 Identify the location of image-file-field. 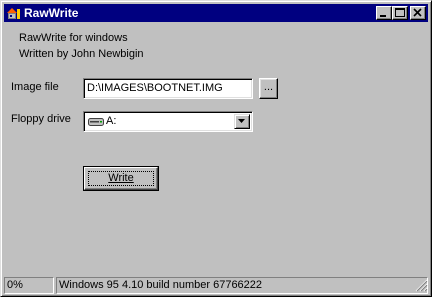
(168, 88).